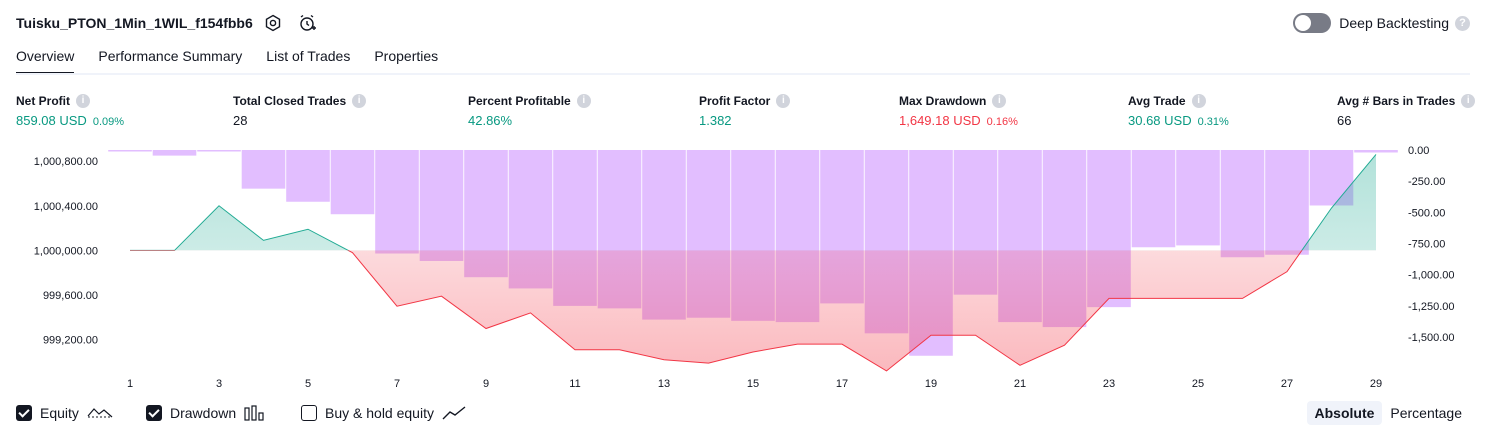 The image size is (1486, 438). I want to click on metric-value: 28, so click(240, 120).